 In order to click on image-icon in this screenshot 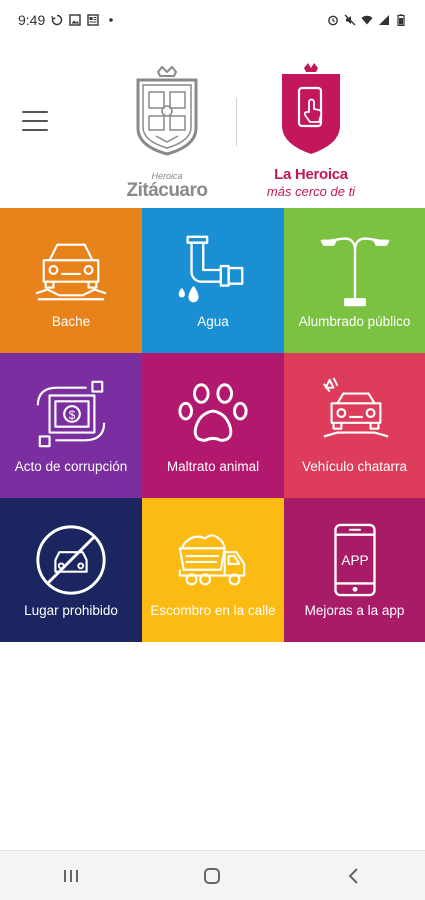, I will do `click(75, 20)`.